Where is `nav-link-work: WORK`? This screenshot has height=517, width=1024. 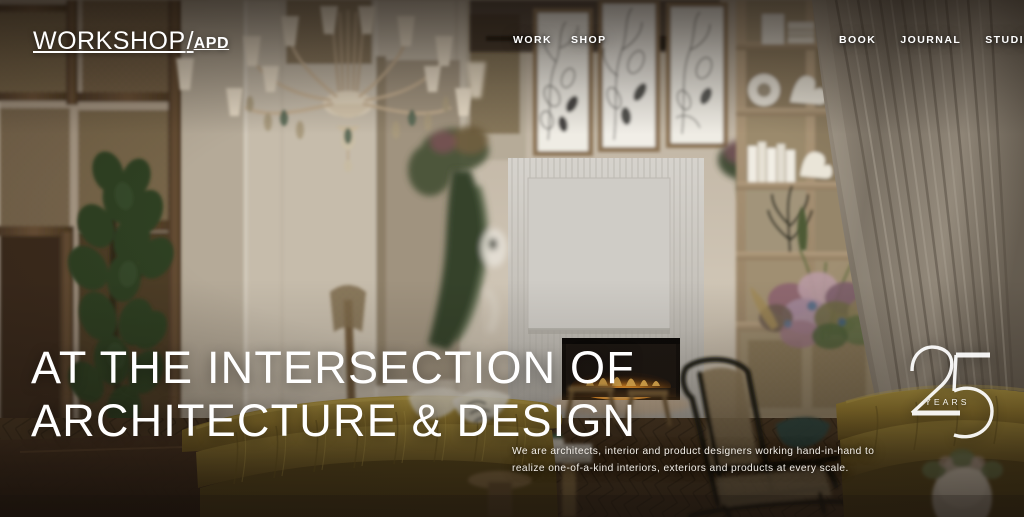
nav-link-work: WORK is located at coordinates (532, 40).